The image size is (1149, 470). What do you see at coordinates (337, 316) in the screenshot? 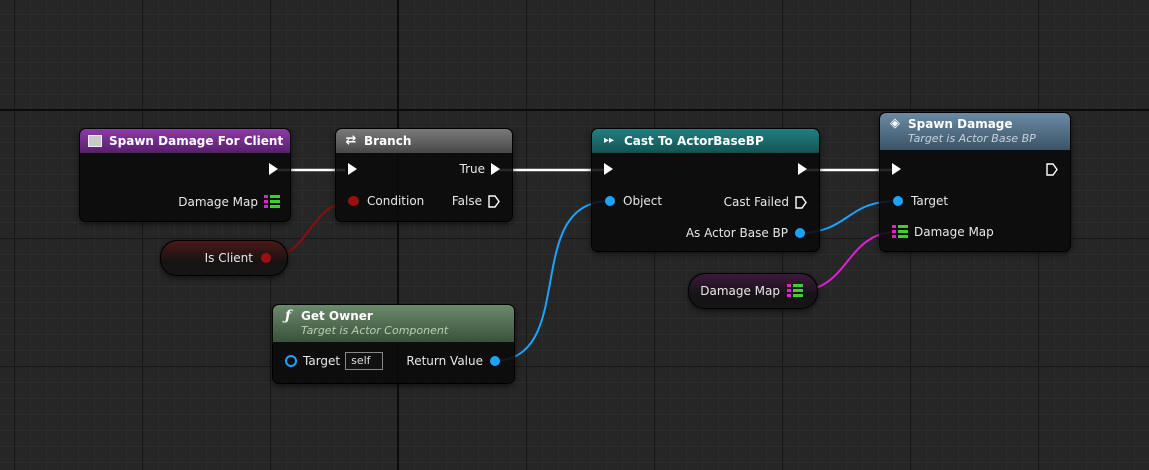
I see `node-title: Get Owner` at bounding box center [337, 316].